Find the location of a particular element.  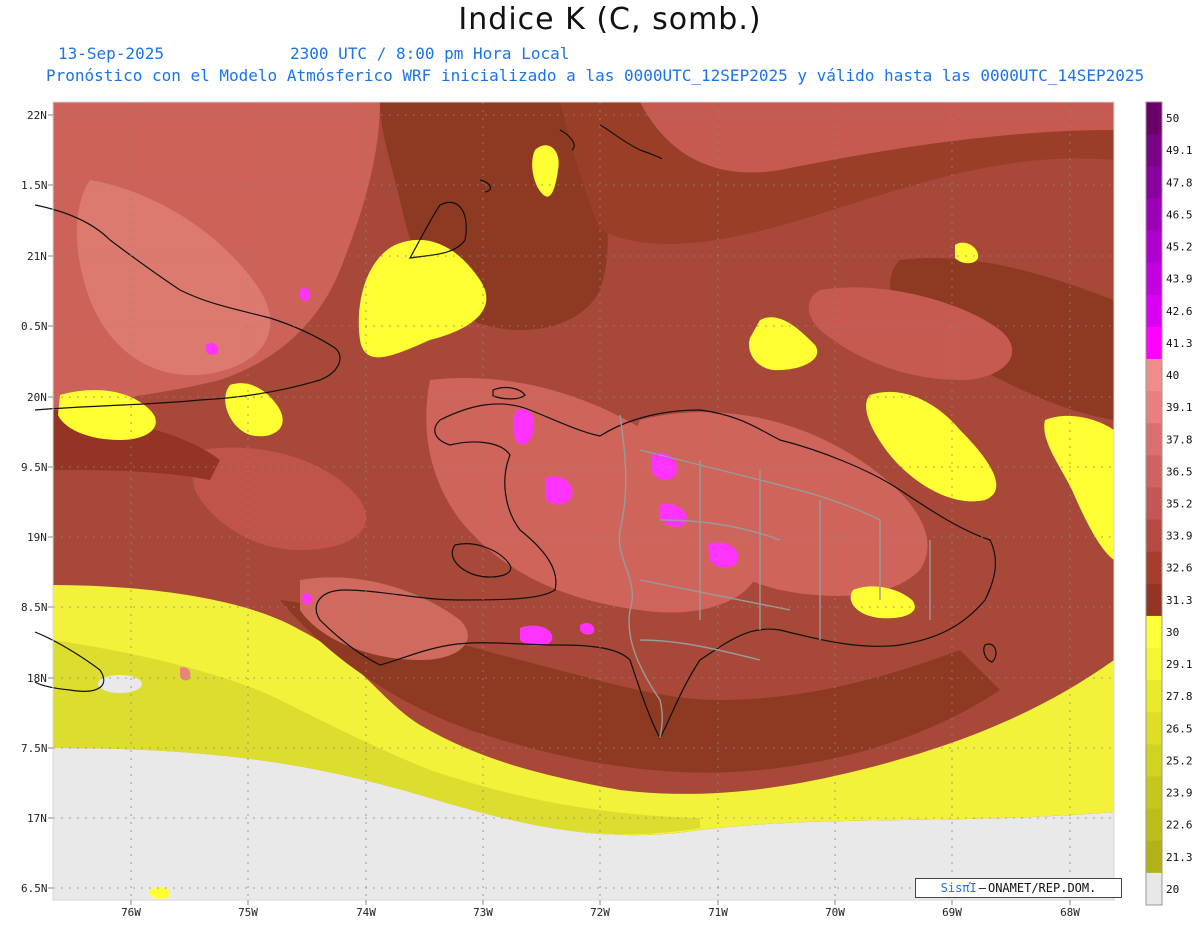

colorbar-label: 25.2 is located at coordinates (1179, 760).